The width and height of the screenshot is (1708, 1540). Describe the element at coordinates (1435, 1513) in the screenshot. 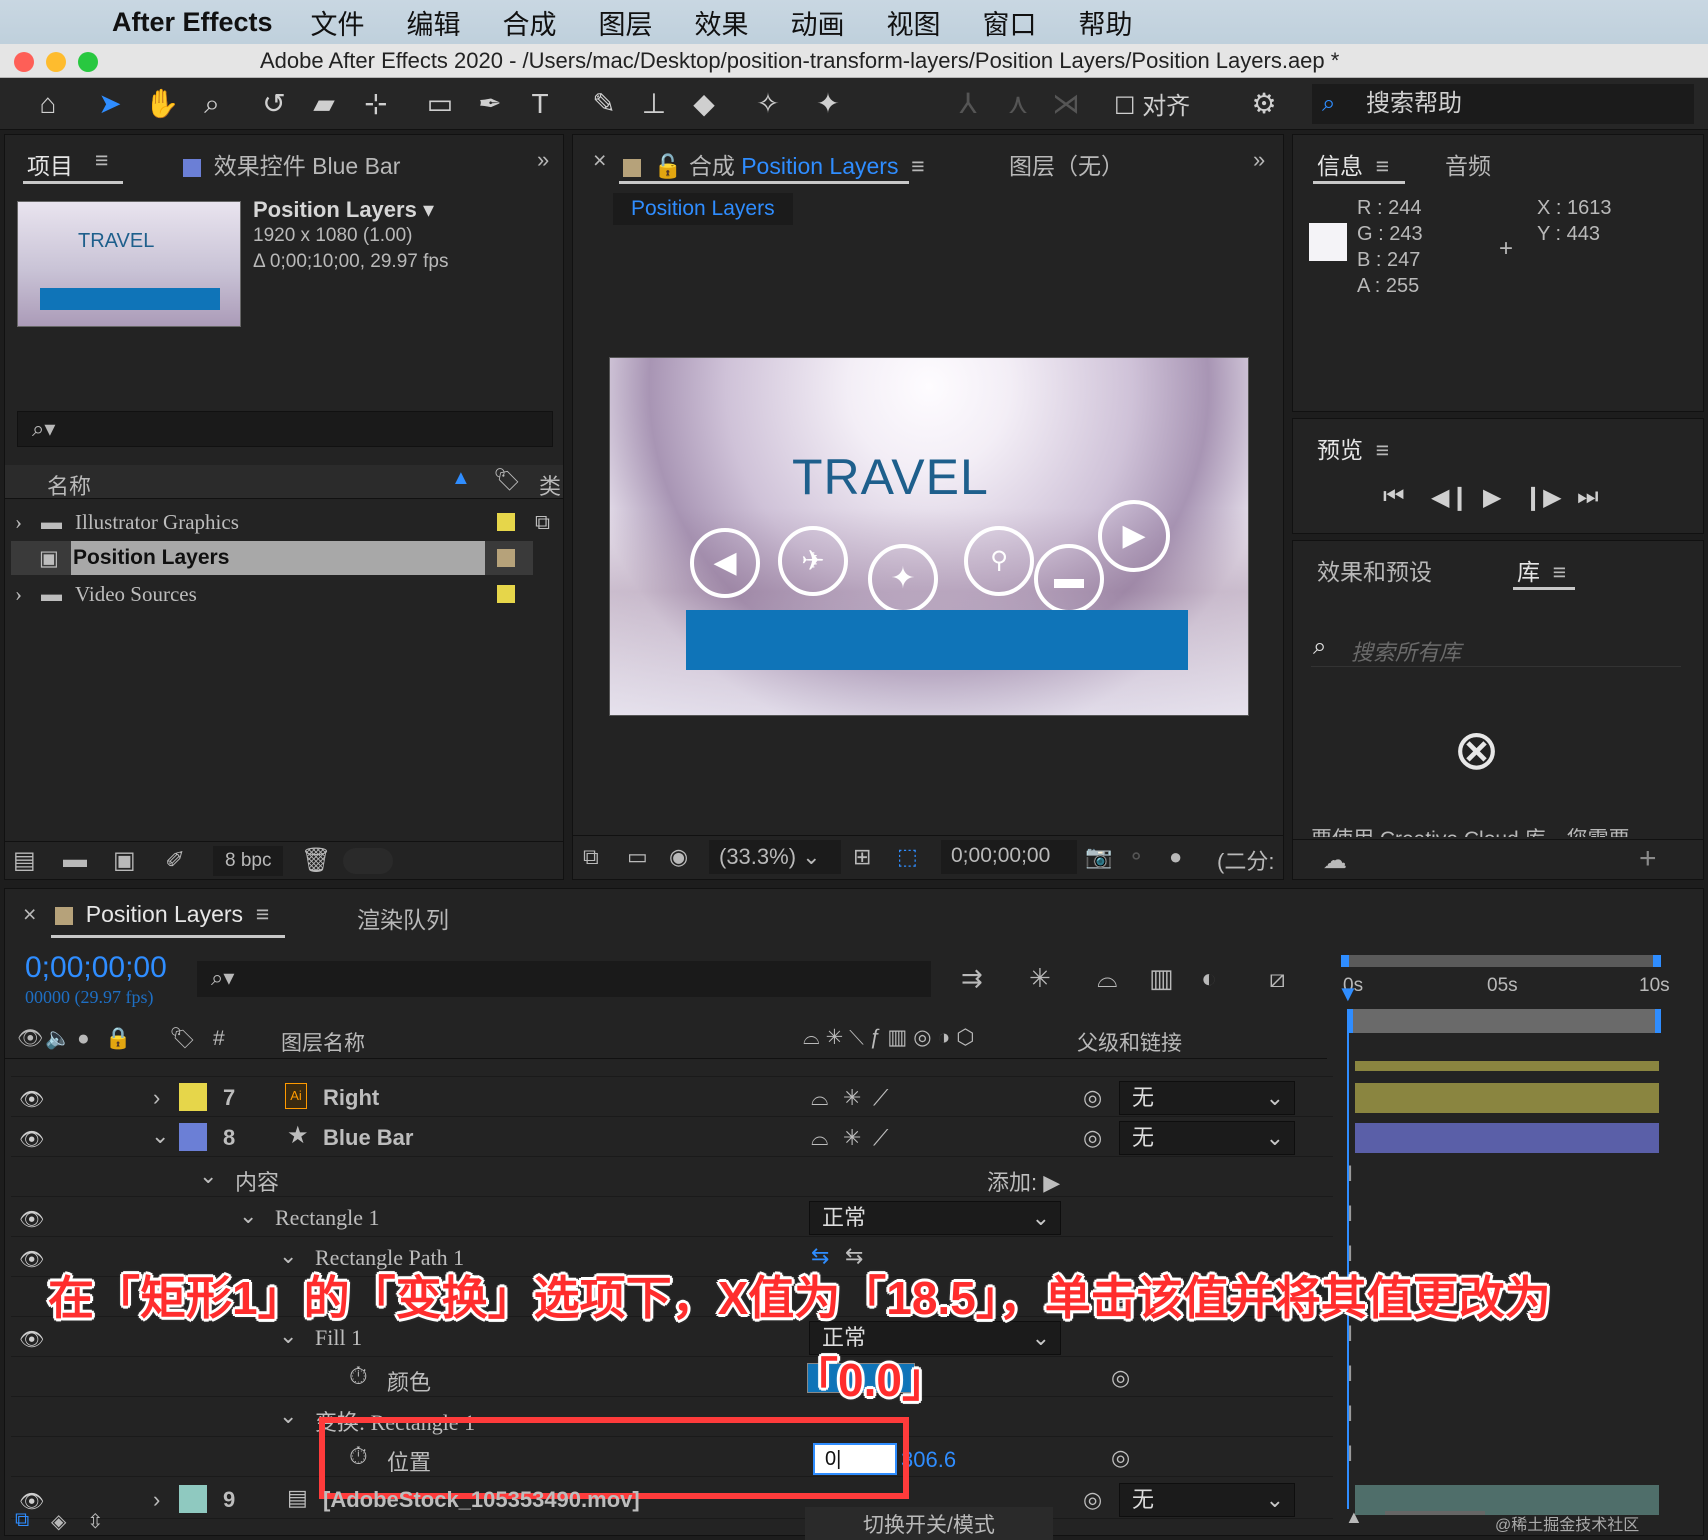

I see `zoom-slider` at that location.